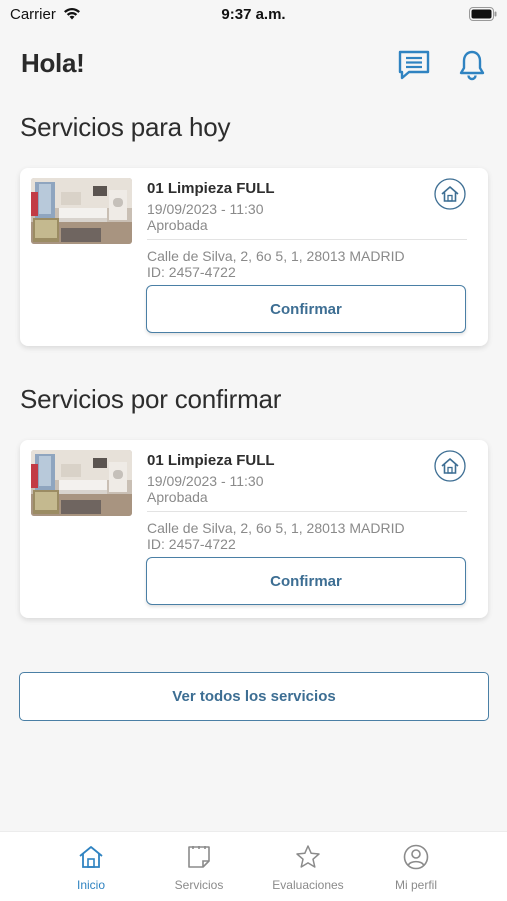  I want to click on user-circle-icon, so click(416, 857).